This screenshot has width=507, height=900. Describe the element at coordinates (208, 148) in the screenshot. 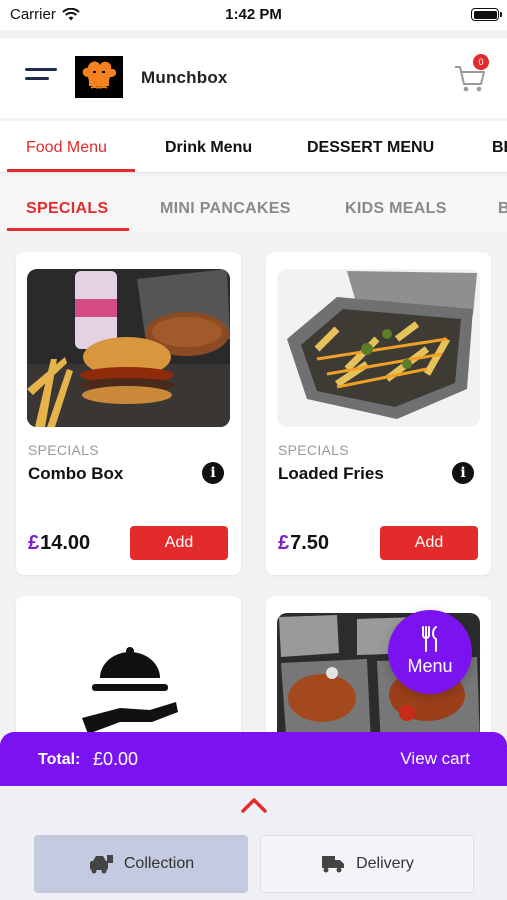

I see `tab-drink-menu: Drink Menu` at that location.